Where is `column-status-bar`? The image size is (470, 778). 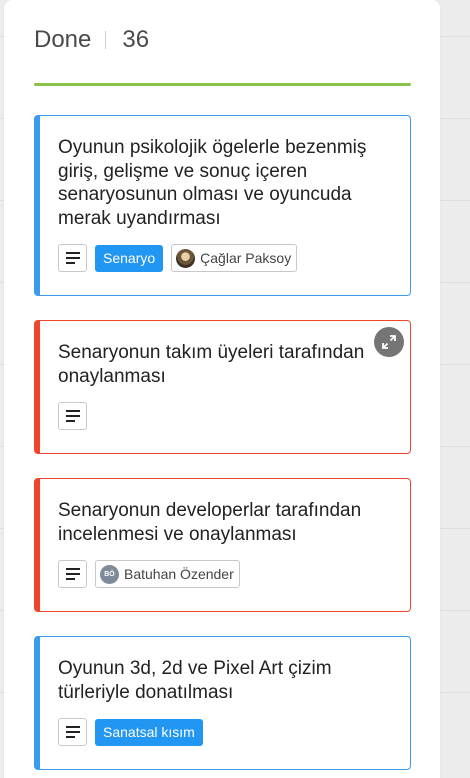
column-status-bar is located at coordinates (222, 84).